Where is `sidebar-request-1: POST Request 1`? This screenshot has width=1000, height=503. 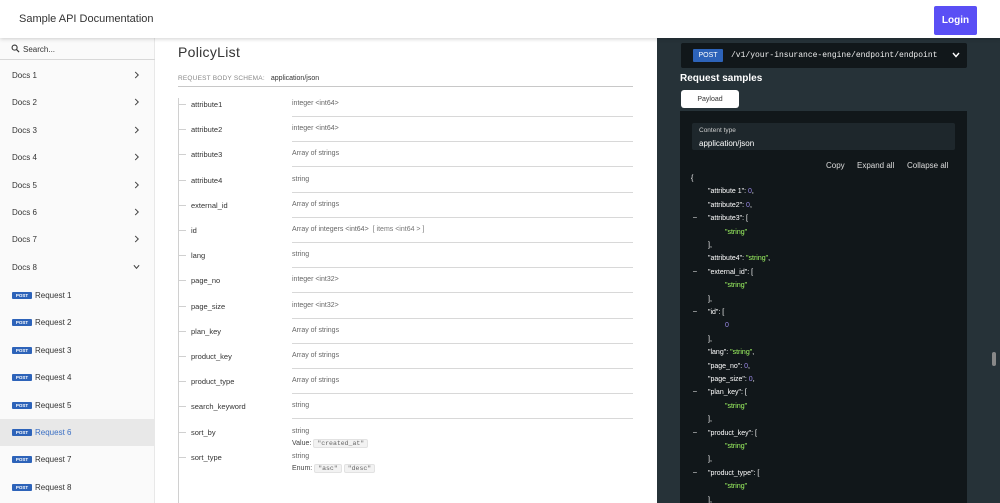 sidebar-request-1: POST Request 1 is located at coordinates (77, 295).